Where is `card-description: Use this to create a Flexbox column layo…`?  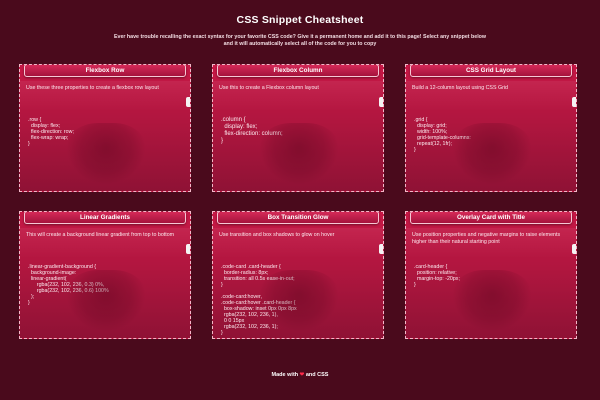
card-description: Use this to create a Flexbox column layo… is located at coordinates (269, 88).